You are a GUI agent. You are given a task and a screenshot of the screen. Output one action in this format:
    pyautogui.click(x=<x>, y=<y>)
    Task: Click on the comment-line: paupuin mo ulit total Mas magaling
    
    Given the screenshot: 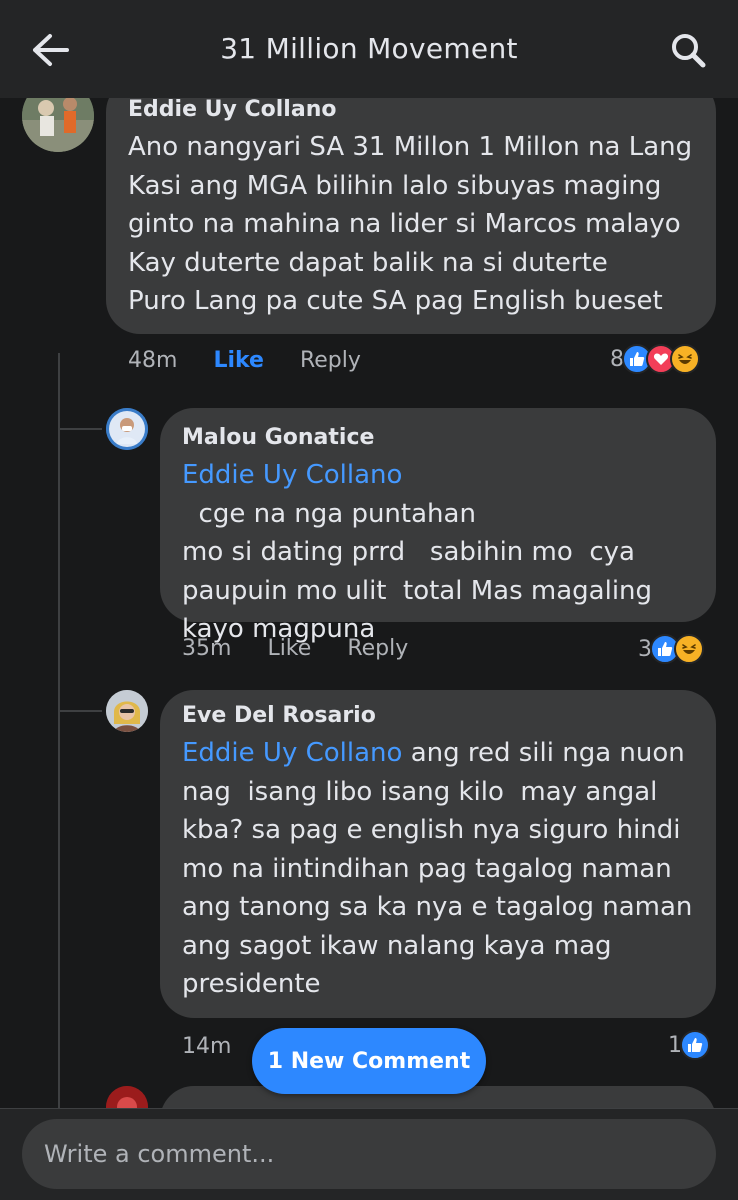 What is the action you would take?
    pyautogui.click(x=417, y=590)
    